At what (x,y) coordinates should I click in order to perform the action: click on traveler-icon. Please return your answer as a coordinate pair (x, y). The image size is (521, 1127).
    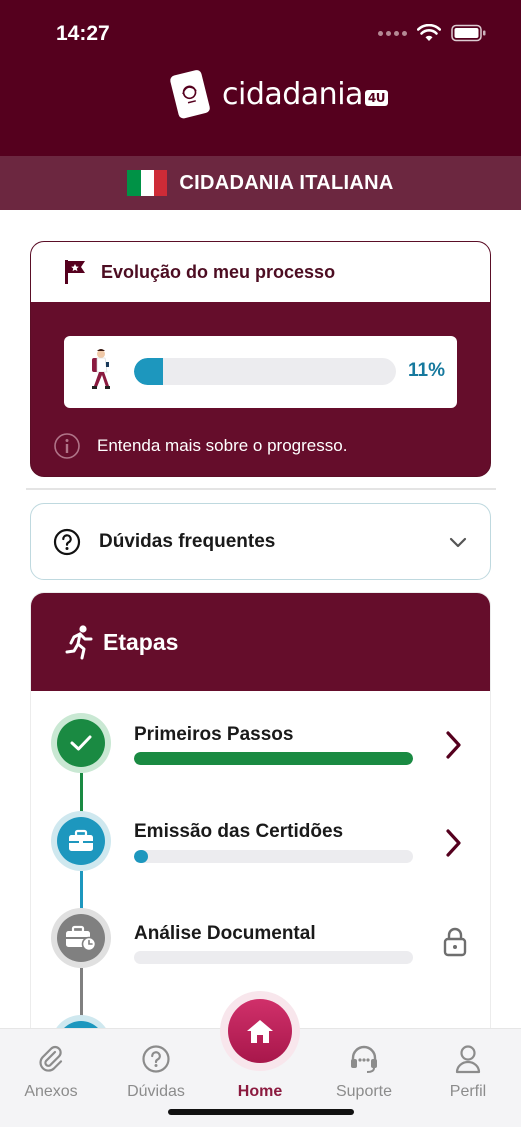
    Looking at the image, I should click on (101, 369).